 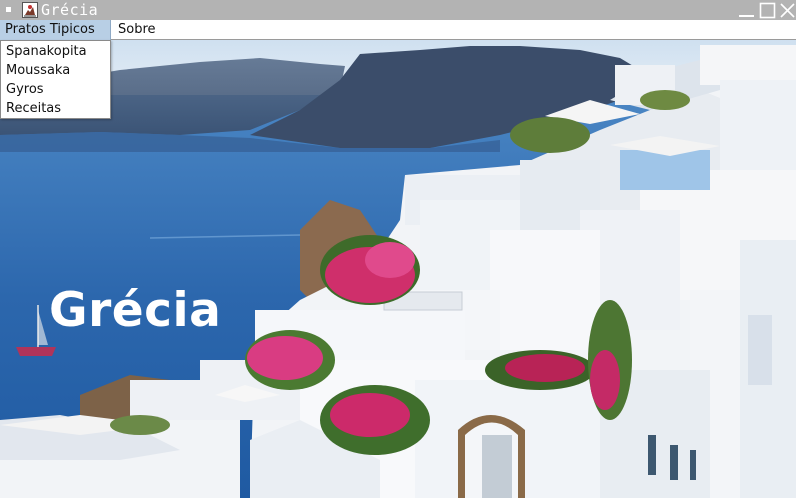 What do you see at coordinates (398, 30) in the screenshot?
I see `menu-bar: Pratos Tipicos Sobre` at bounding box center [398, 30].